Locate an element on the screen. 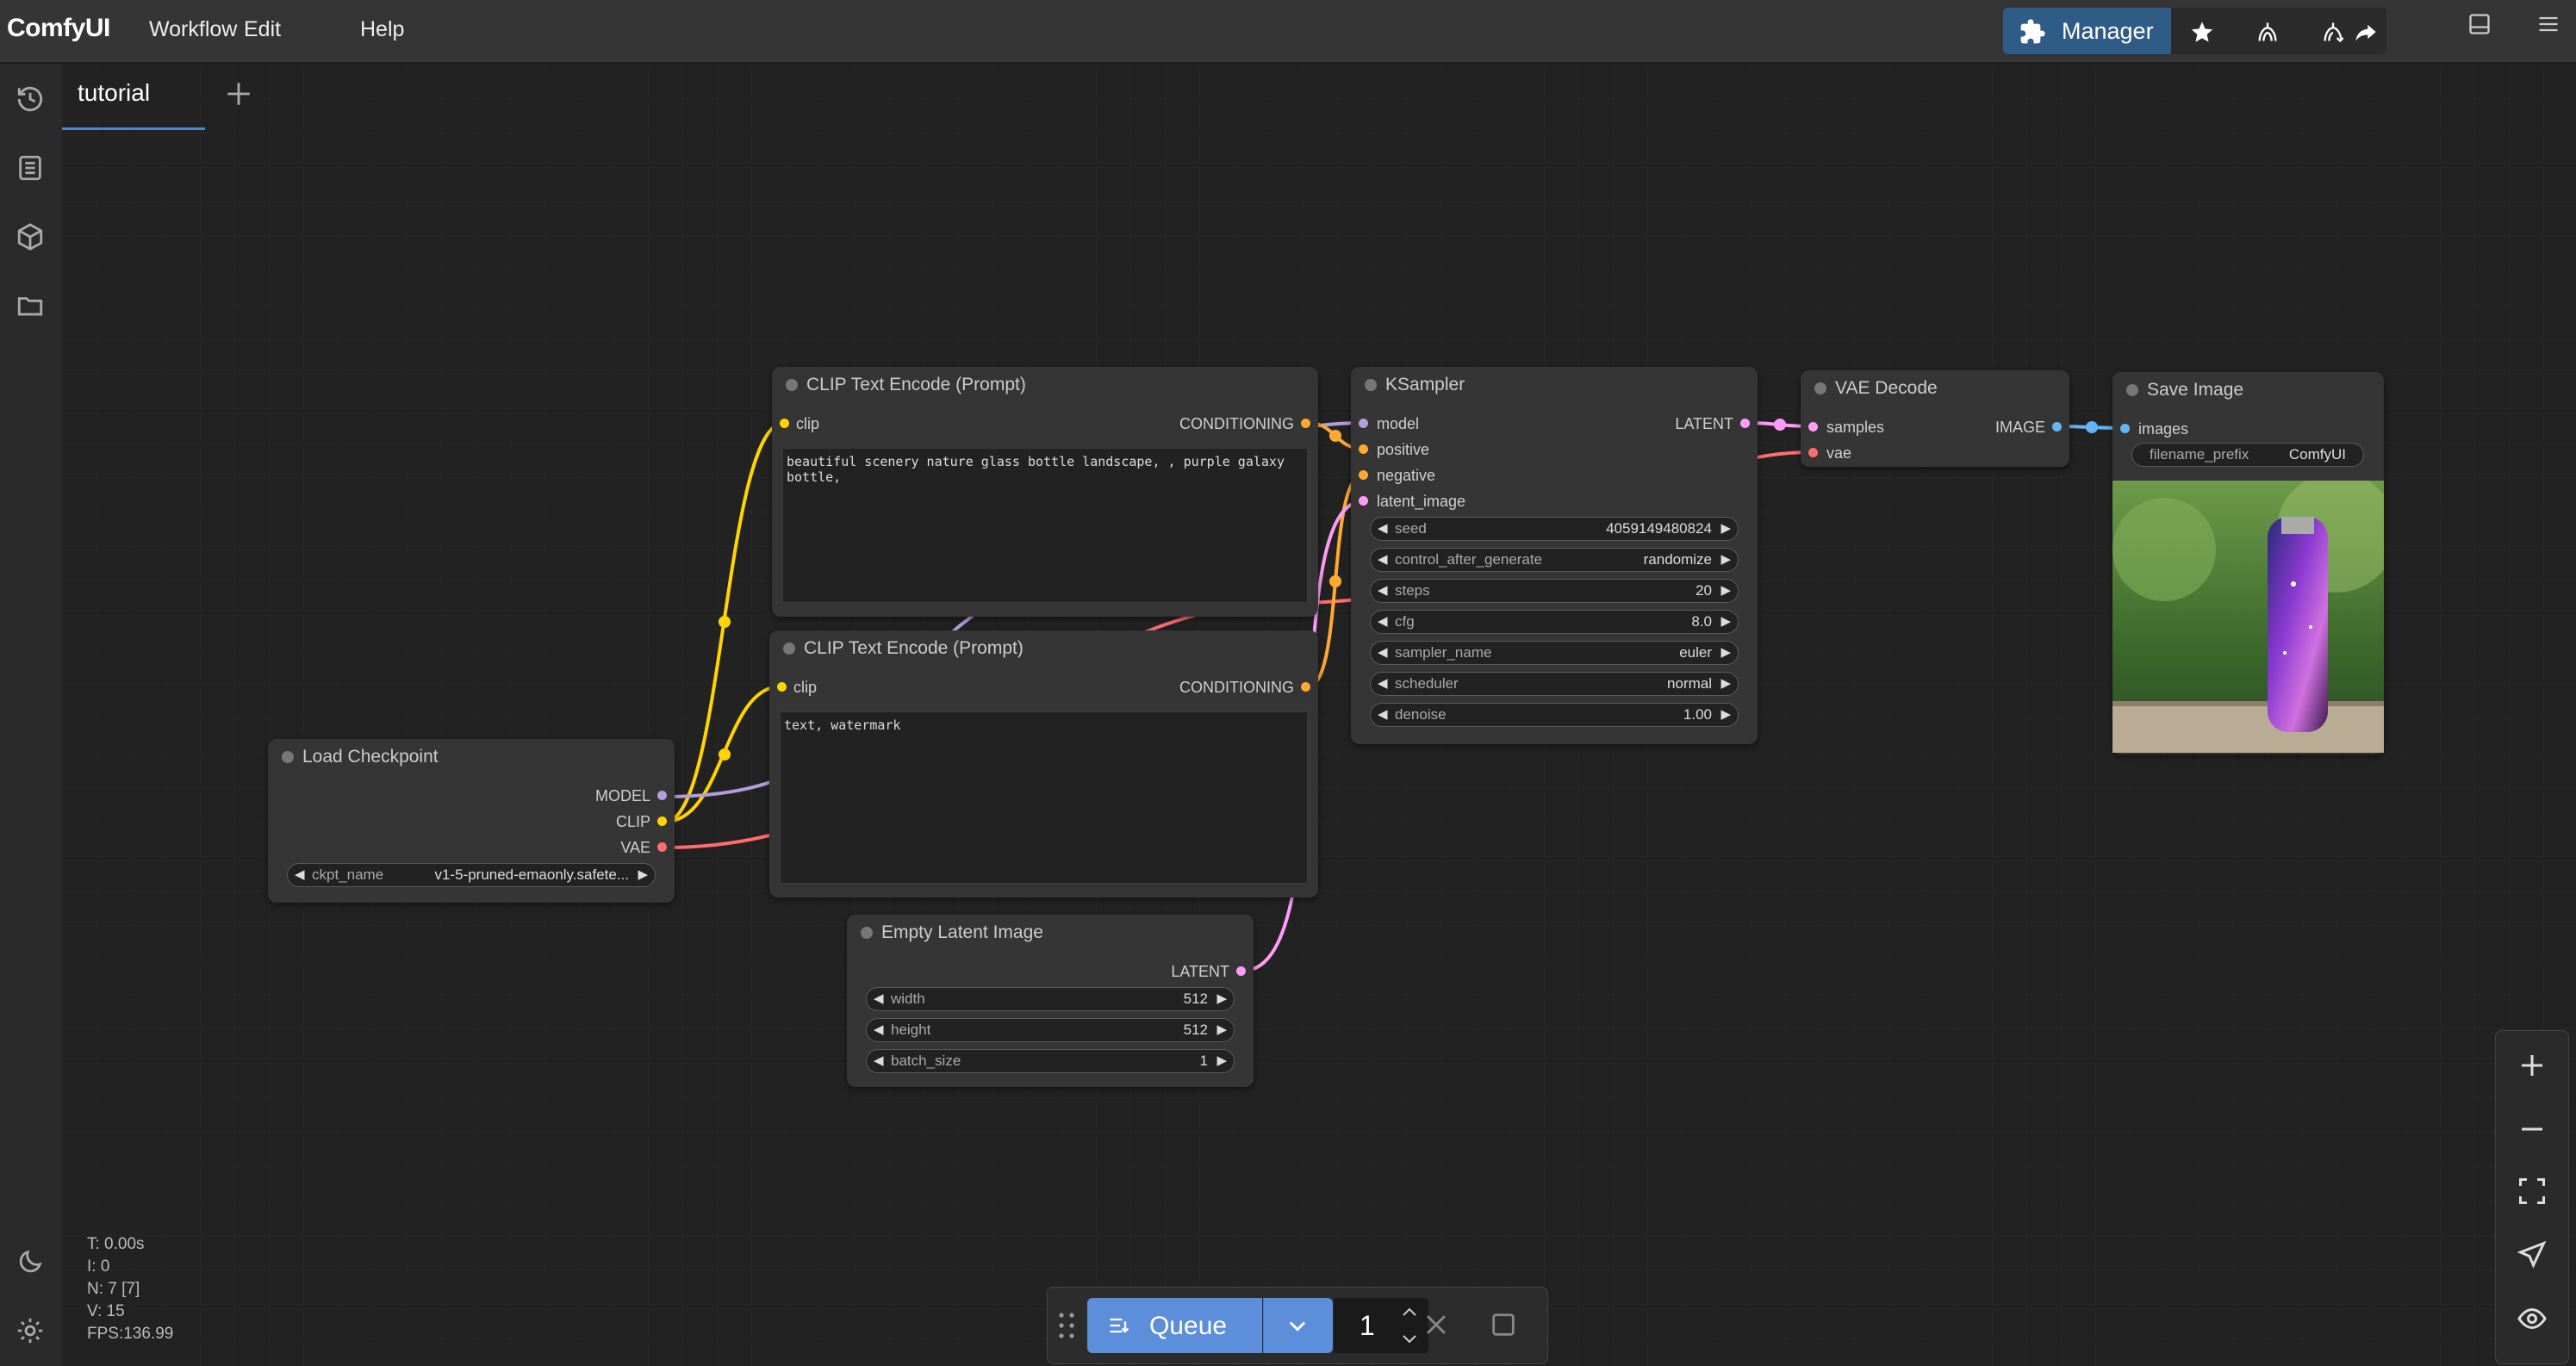  queue-mode-dropdown is located at coordinates (1298, 1325).